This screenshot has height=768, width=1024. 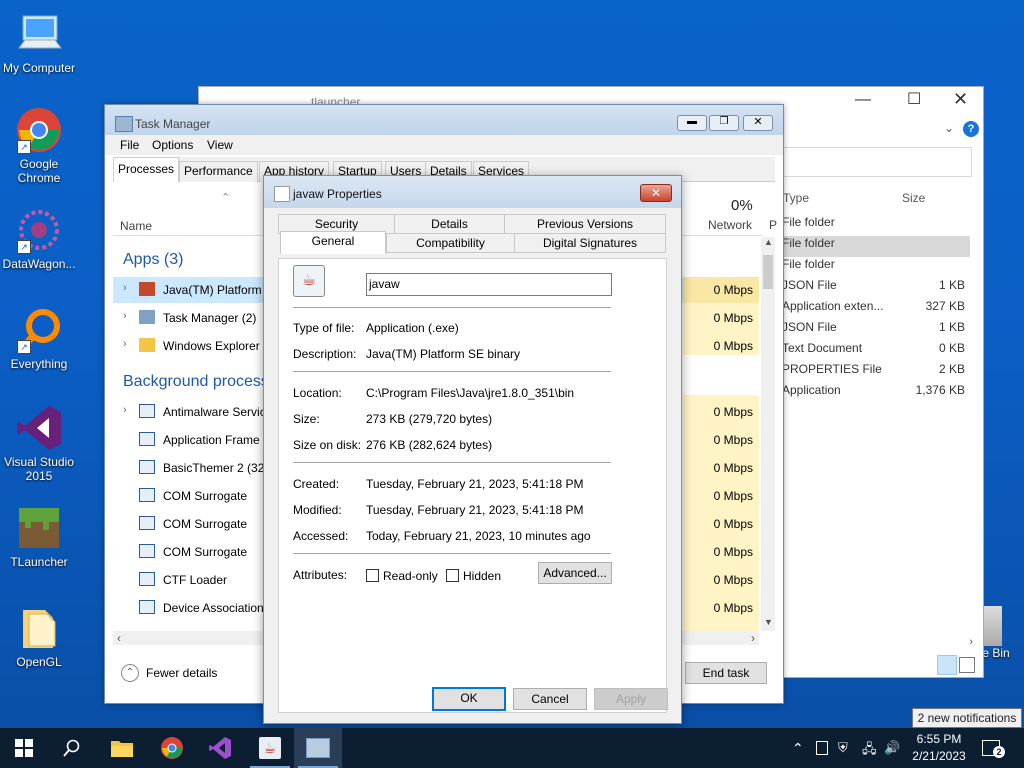 I want to click on search-button, so click(x=72, y=748).